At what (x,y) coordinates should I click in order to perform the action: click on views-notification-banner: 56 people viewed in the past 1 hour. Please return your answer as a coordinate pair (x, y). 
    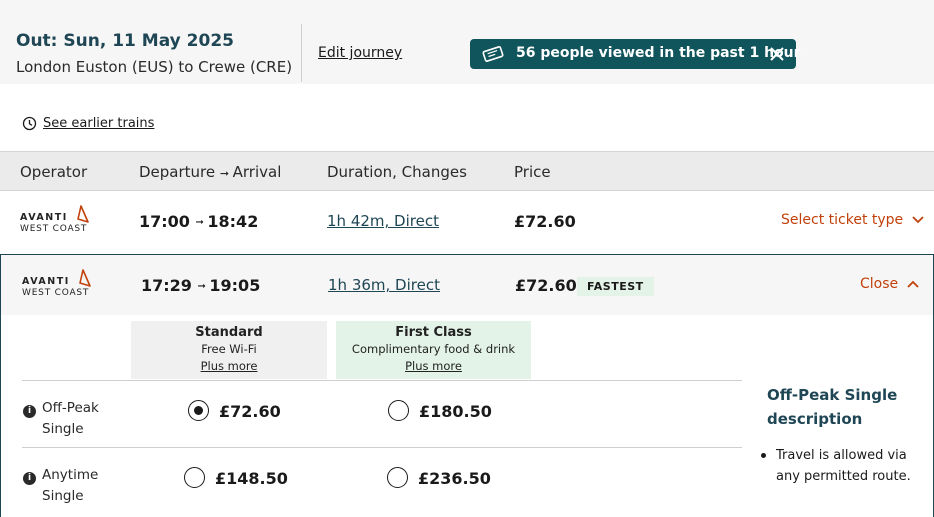
    Looking at the image, I should click on (635, 54).